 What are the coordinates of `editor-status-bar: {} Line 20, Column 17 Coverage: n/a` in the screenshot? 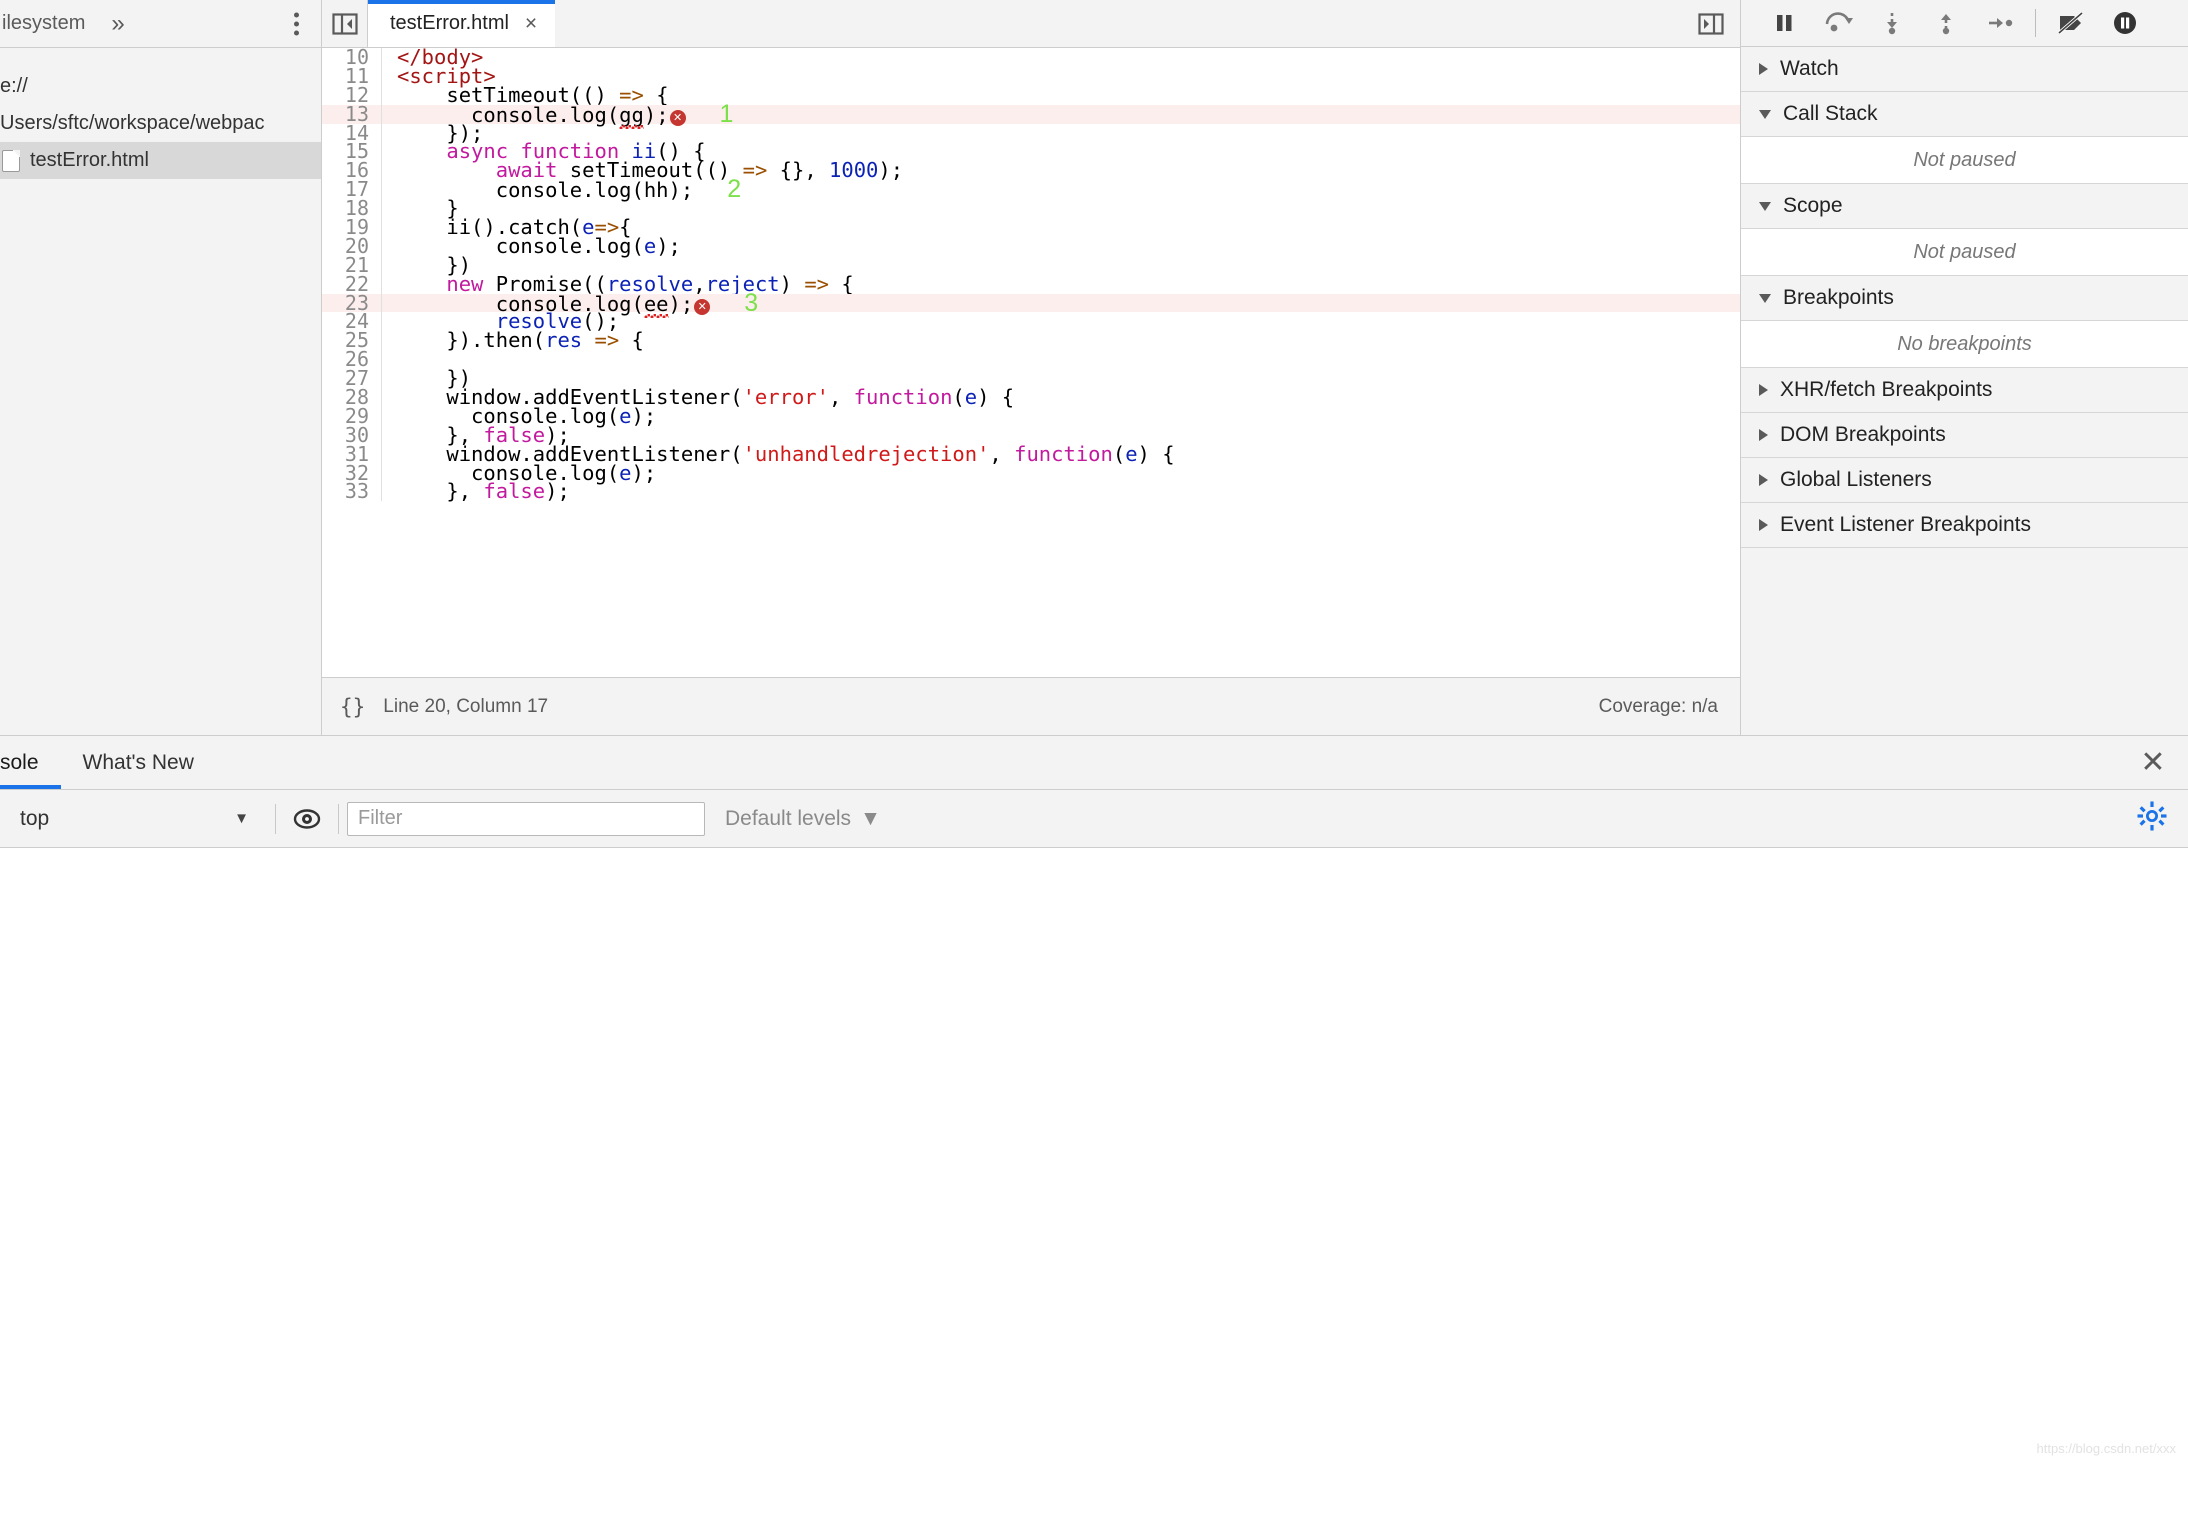 It's located at (1031, 706).